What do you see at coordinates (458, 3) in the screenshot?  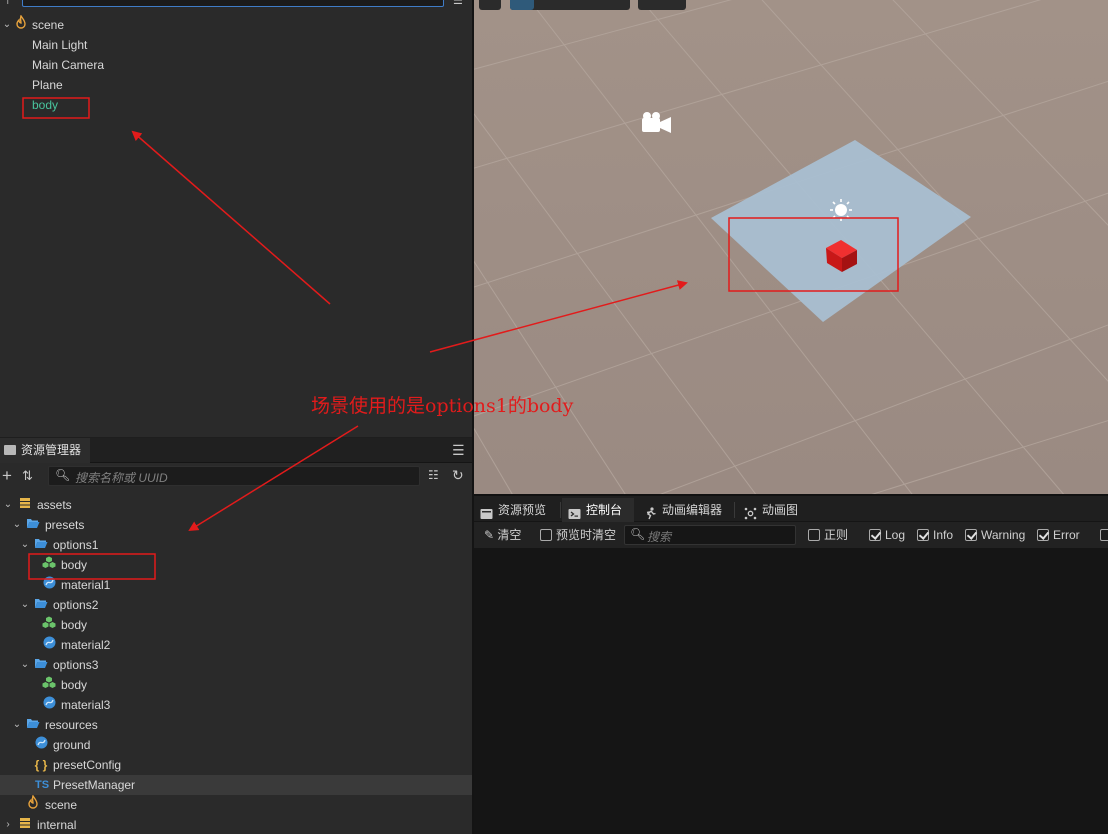 I see `hierarchy-collapse-icon: ☰` at bounding box center [458, 3].